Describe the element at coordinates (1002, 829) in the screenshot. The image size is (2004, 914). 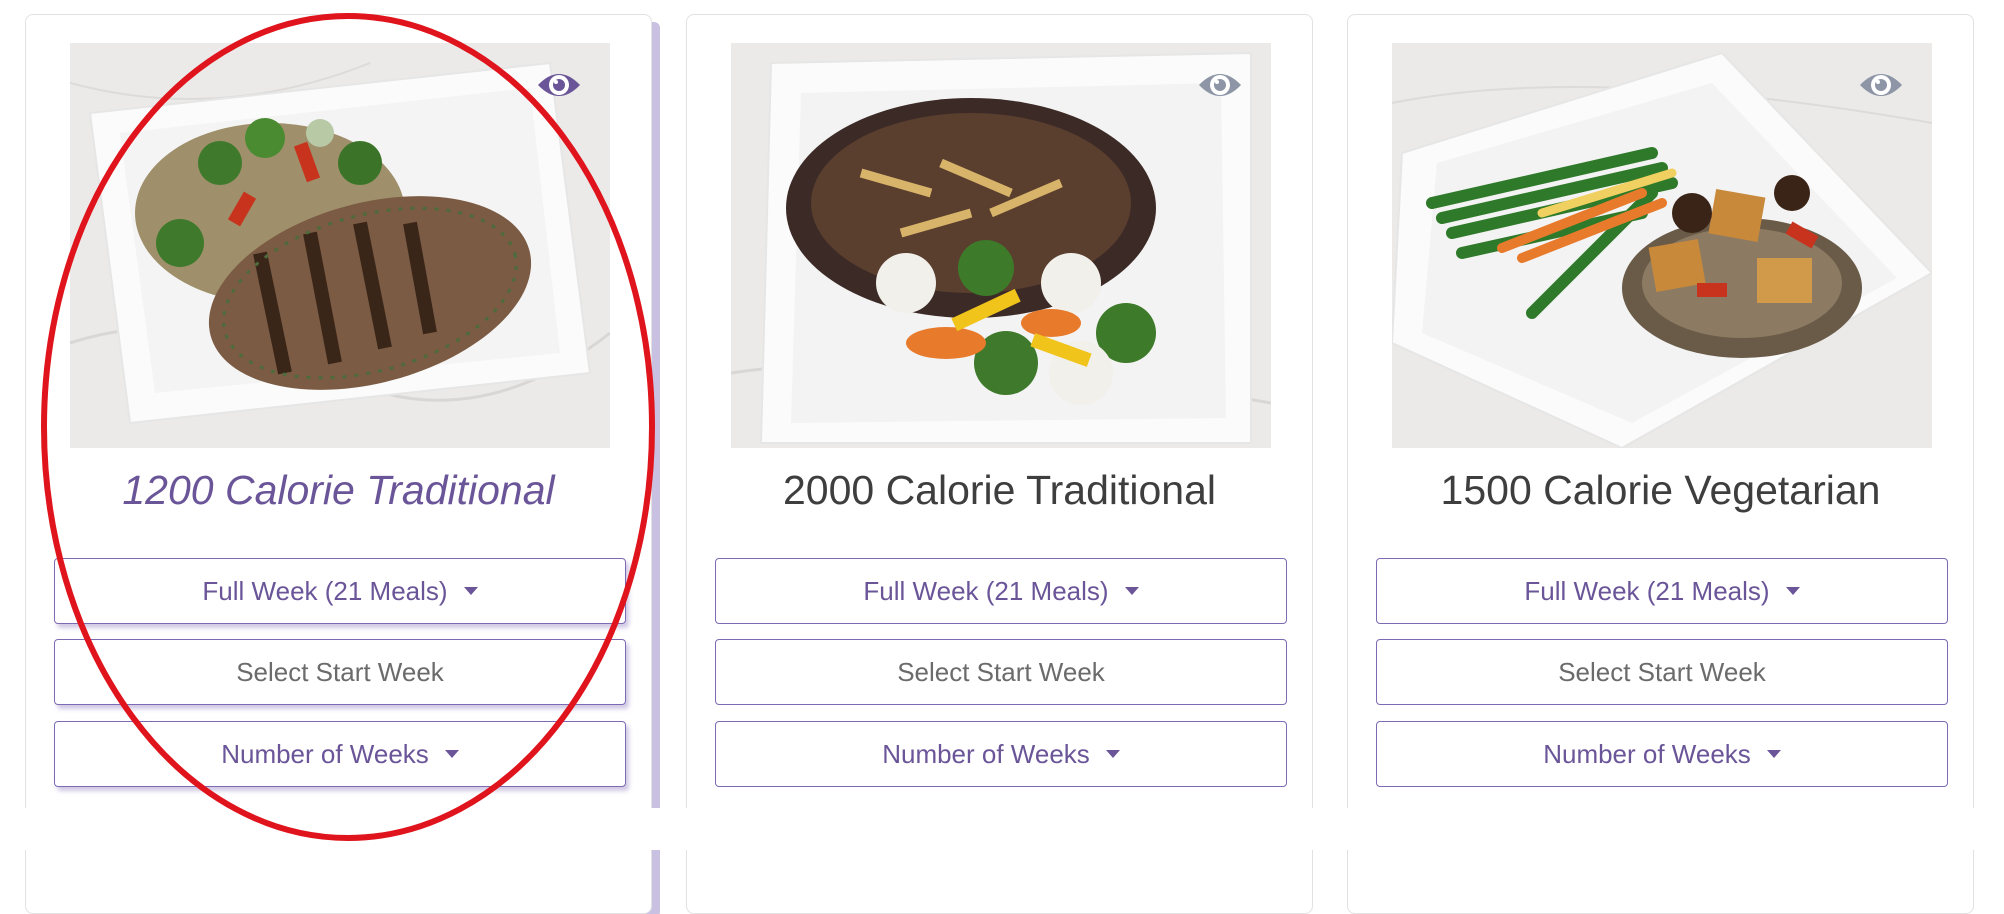
I see `page-bottom-area` at that location.